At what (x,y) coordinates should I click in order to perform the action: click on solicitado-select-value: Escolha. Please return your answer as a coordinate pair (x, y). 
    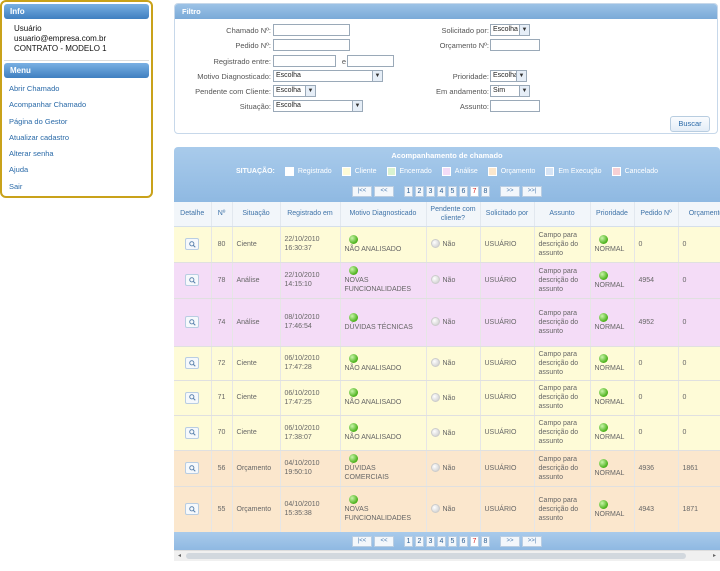
    Looking at the image, I should click on (505, 29).